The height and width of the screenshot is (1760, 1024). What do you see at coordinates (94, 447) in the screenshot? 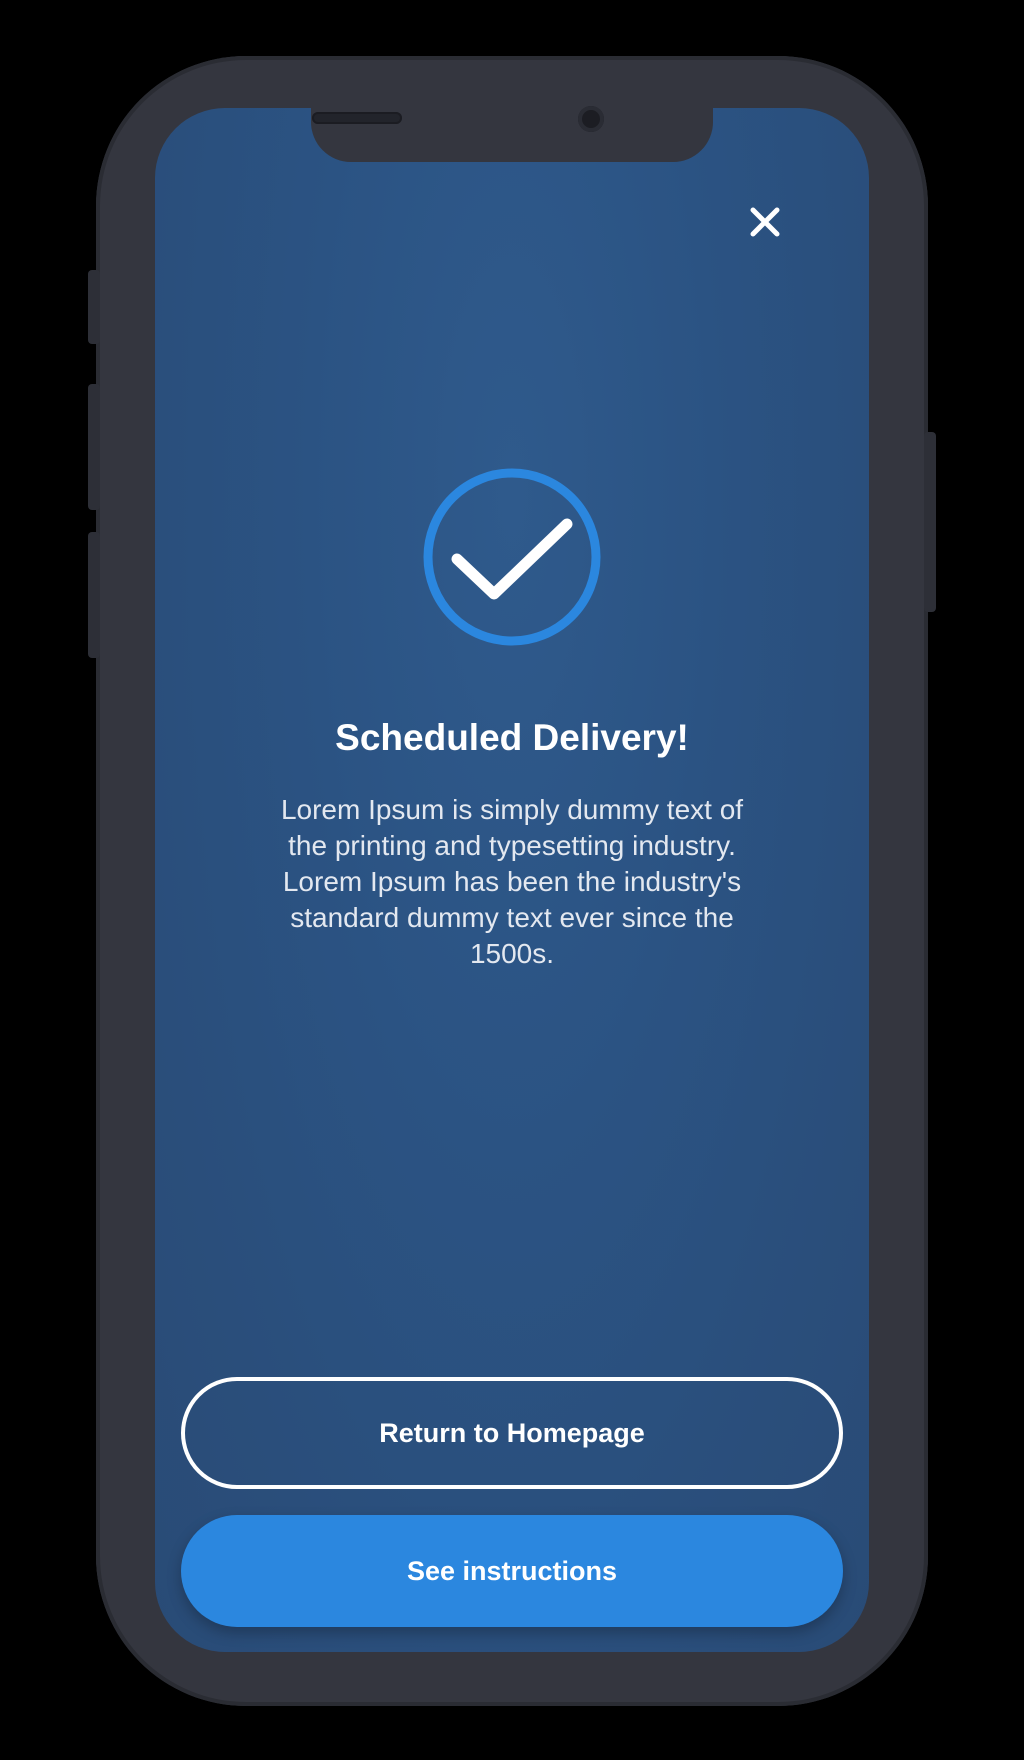
I see `volume-up-button` at bounding box center [94, 447].